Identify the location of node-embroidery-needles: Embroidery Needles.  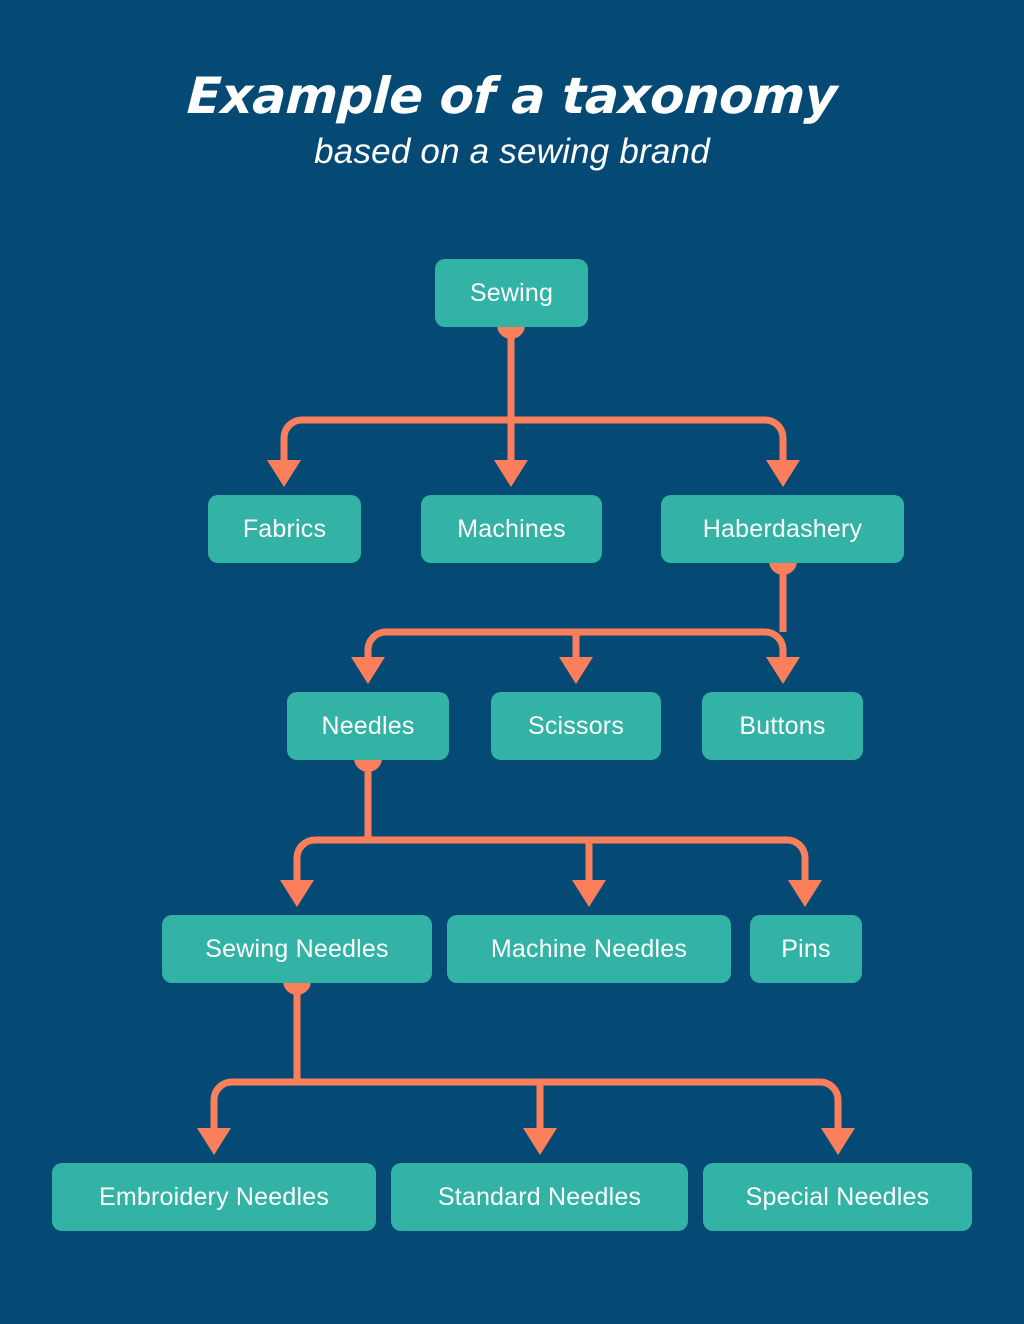
(214, 1197).